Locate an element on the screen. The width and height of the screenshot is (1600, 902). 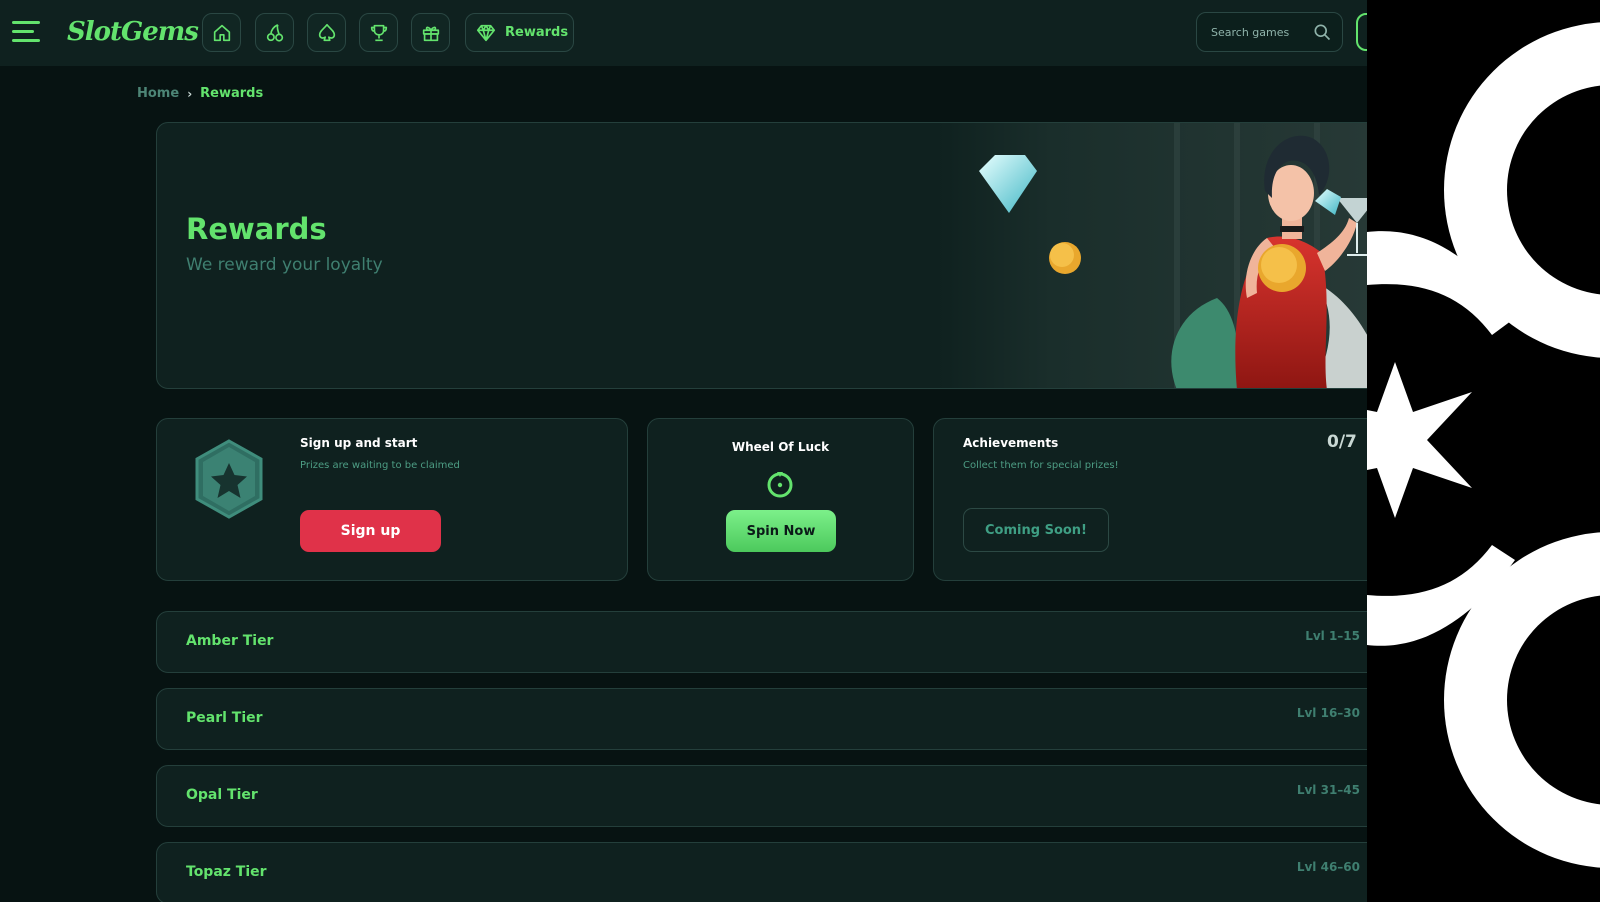
tier-name: Topaz Tier is located at coordinates (226, 872).